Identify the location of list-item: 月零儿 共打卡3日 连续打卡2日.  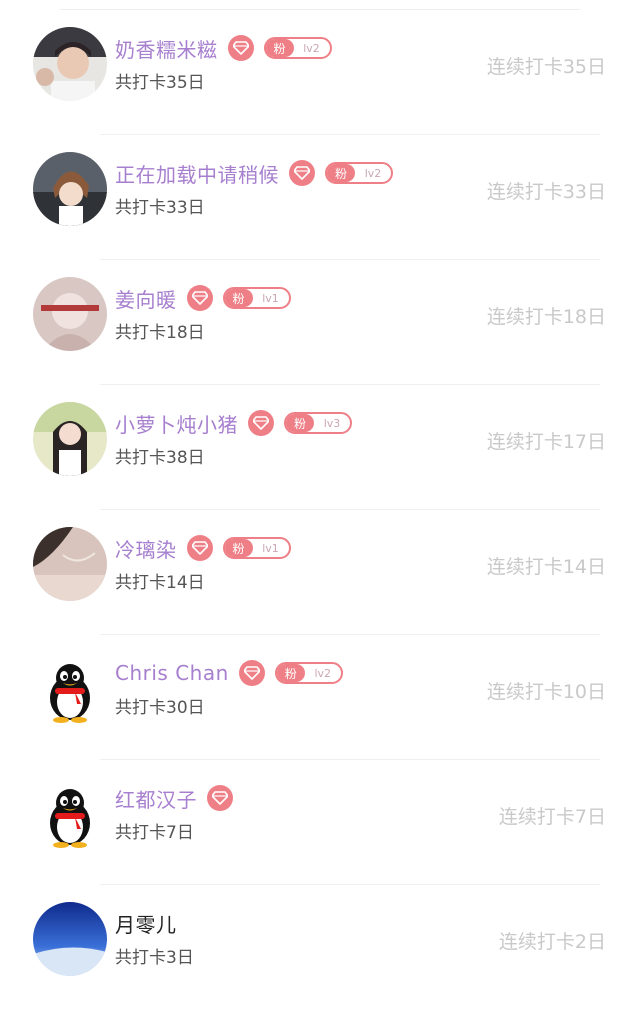
(320, 947).